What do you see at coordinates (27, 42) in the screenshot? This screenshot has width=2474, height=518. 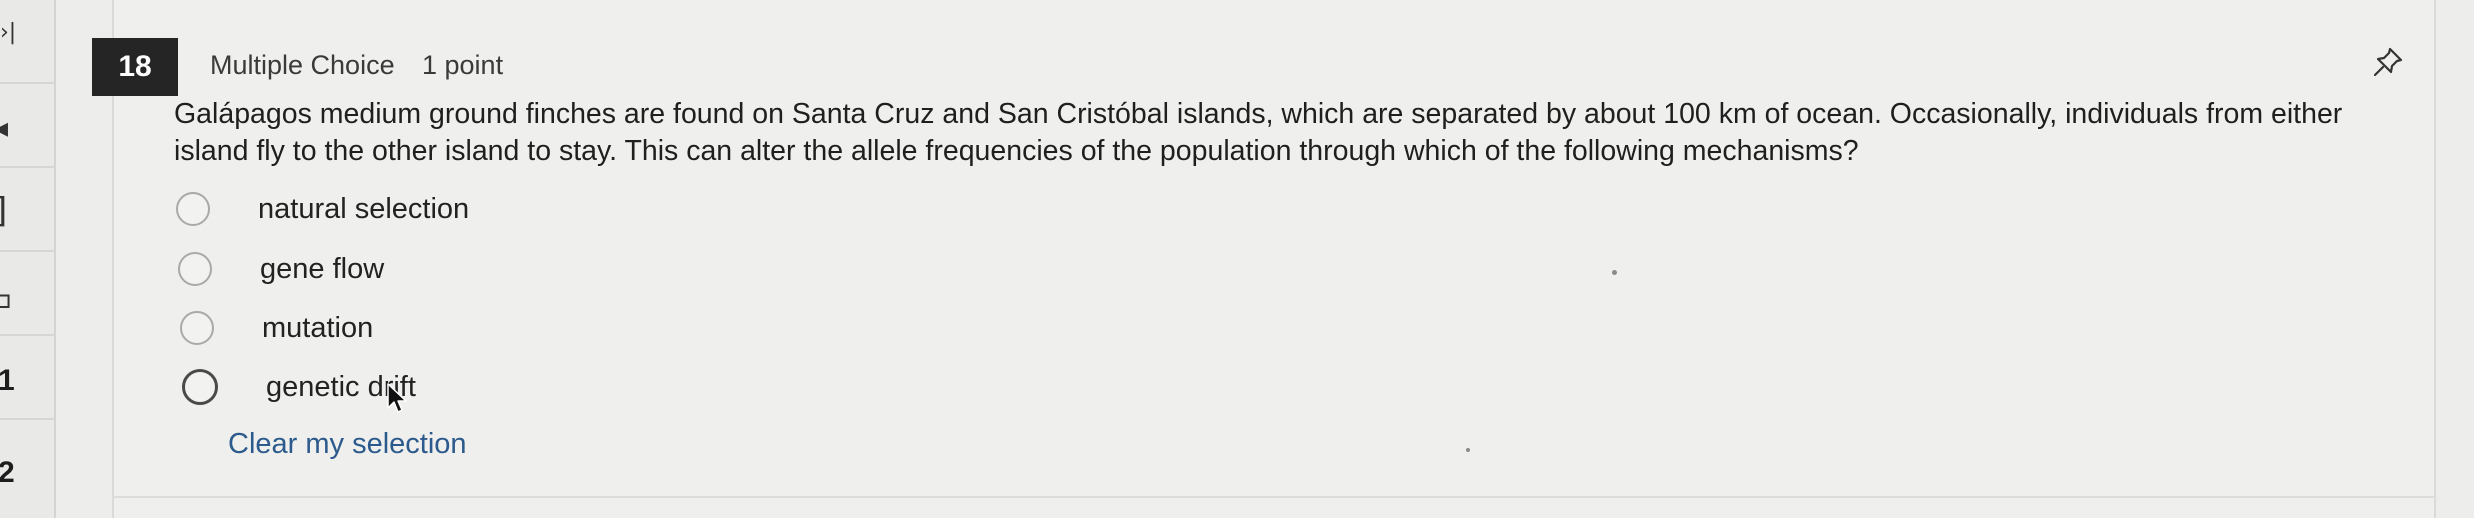 I see `sidebar-collapse-row: ›|` at bounding box center [27, 42].